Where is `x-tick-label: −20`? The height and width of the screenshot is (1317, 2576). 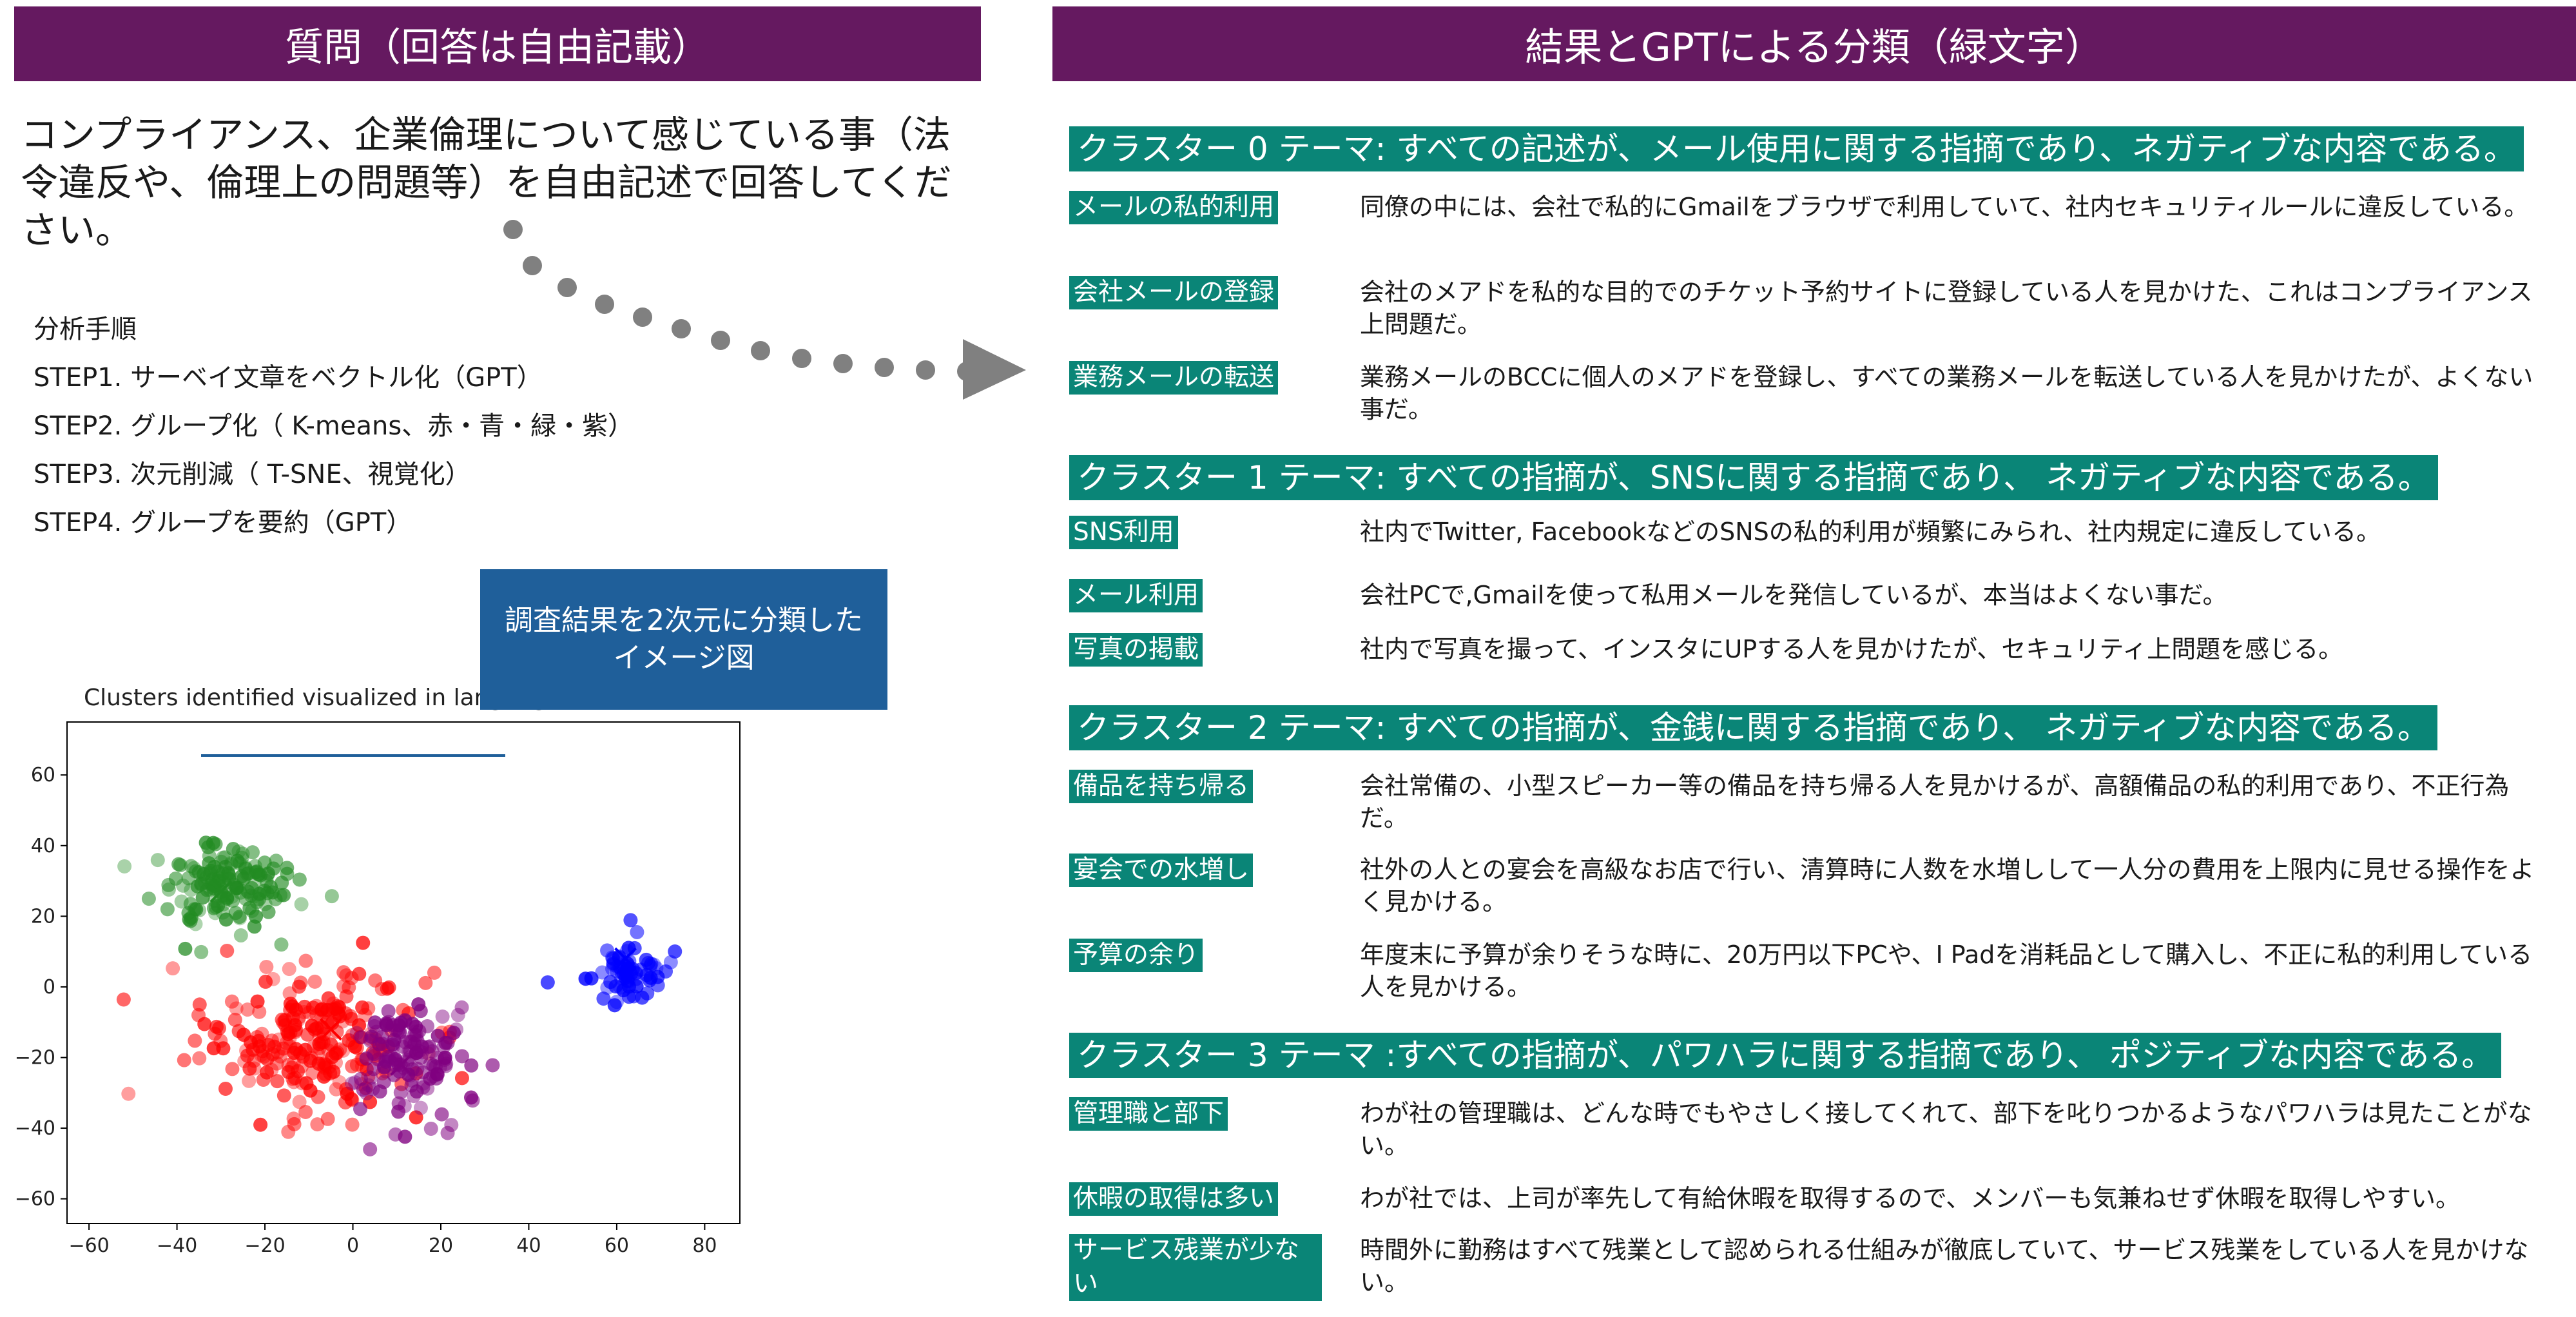
x-tick-label: −20 is located at coordinates (264, 1245).